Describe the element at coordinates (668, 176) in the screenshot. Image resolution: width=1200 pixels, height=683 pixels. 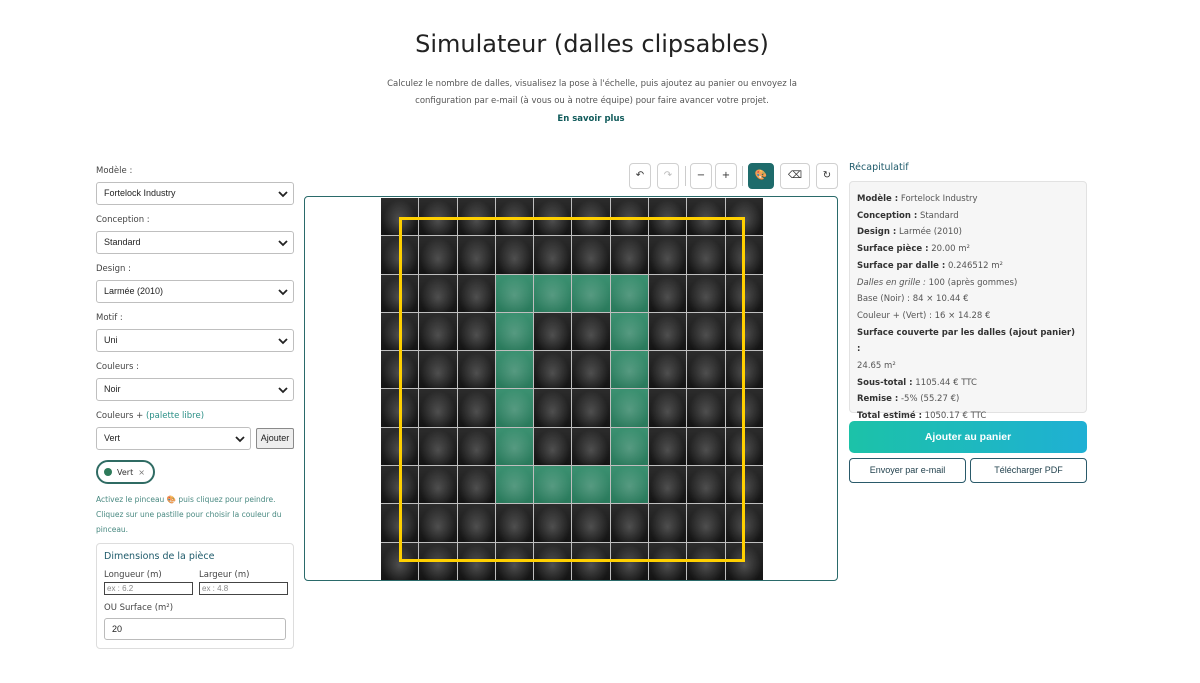
I see `redo-button: ↷` at that location.